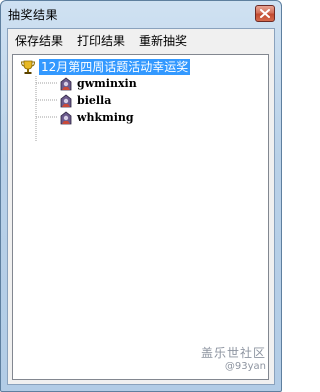  I want to click on menu-print-results: 打印结果, so click(101, 40).